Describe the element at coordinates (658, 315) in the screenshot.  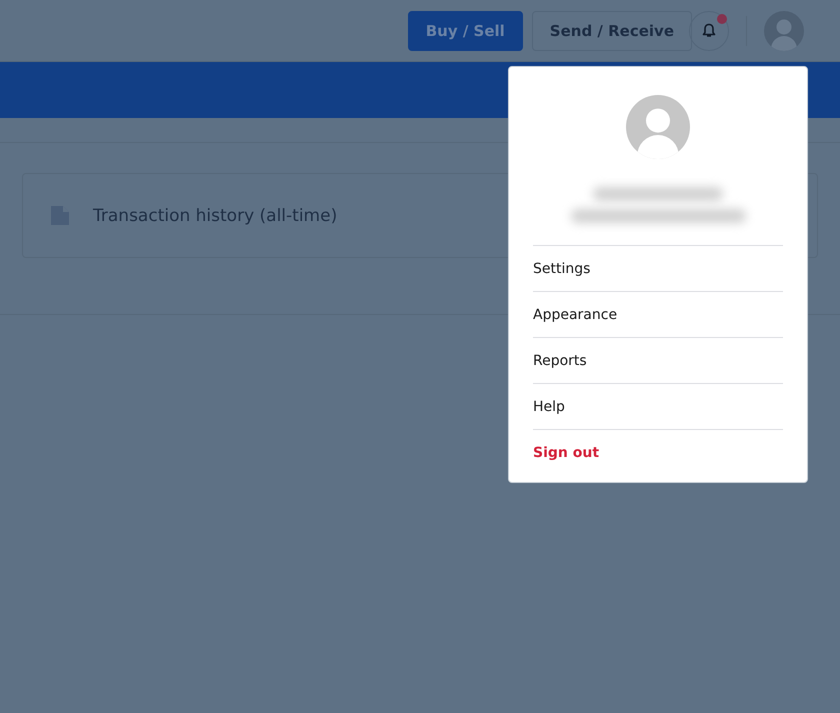
I see `menu-item: Appearance` at that location.